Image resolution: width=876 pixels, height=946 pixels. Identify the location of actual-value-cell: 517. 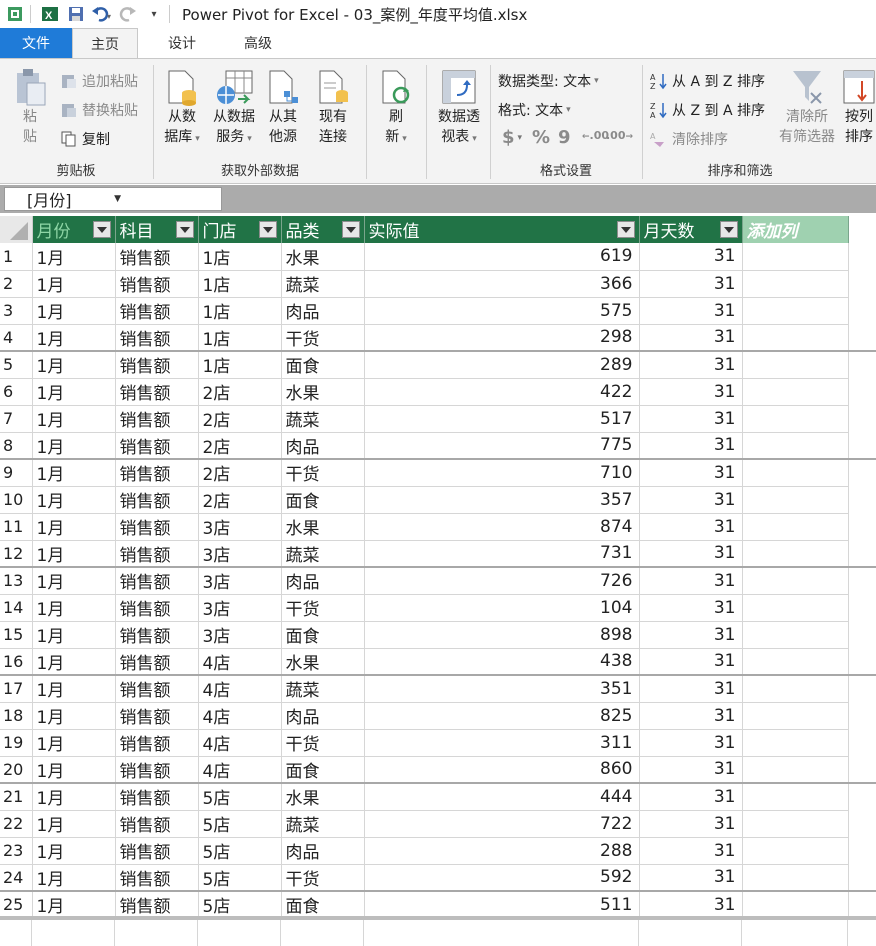
(502, 419).